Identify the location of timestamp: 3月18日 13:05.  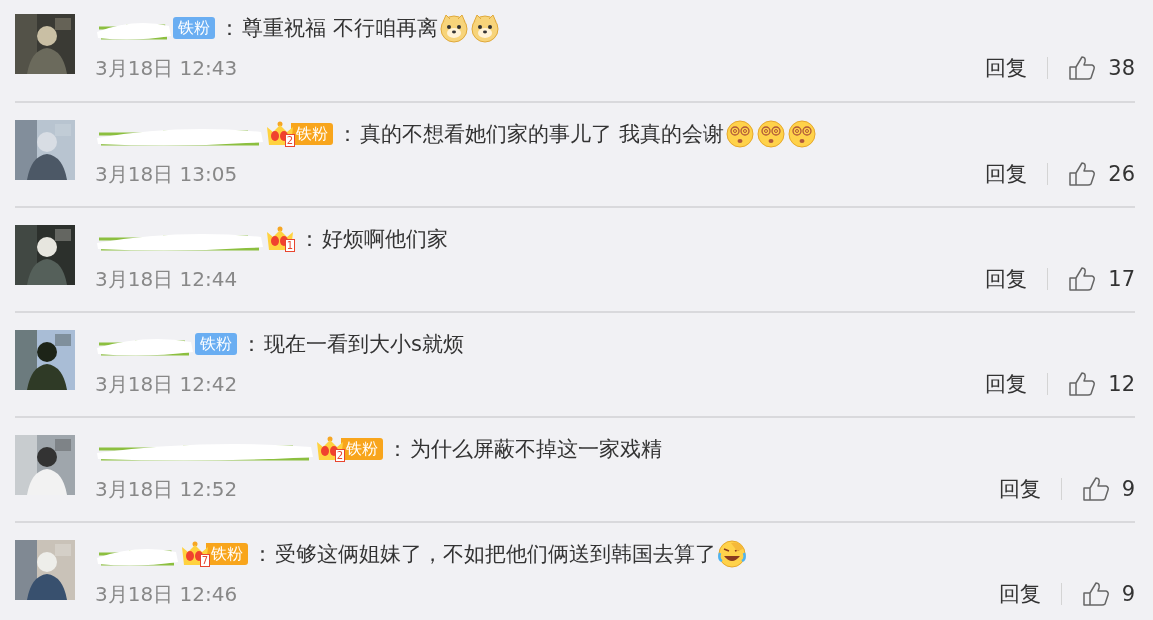
(166, 174).